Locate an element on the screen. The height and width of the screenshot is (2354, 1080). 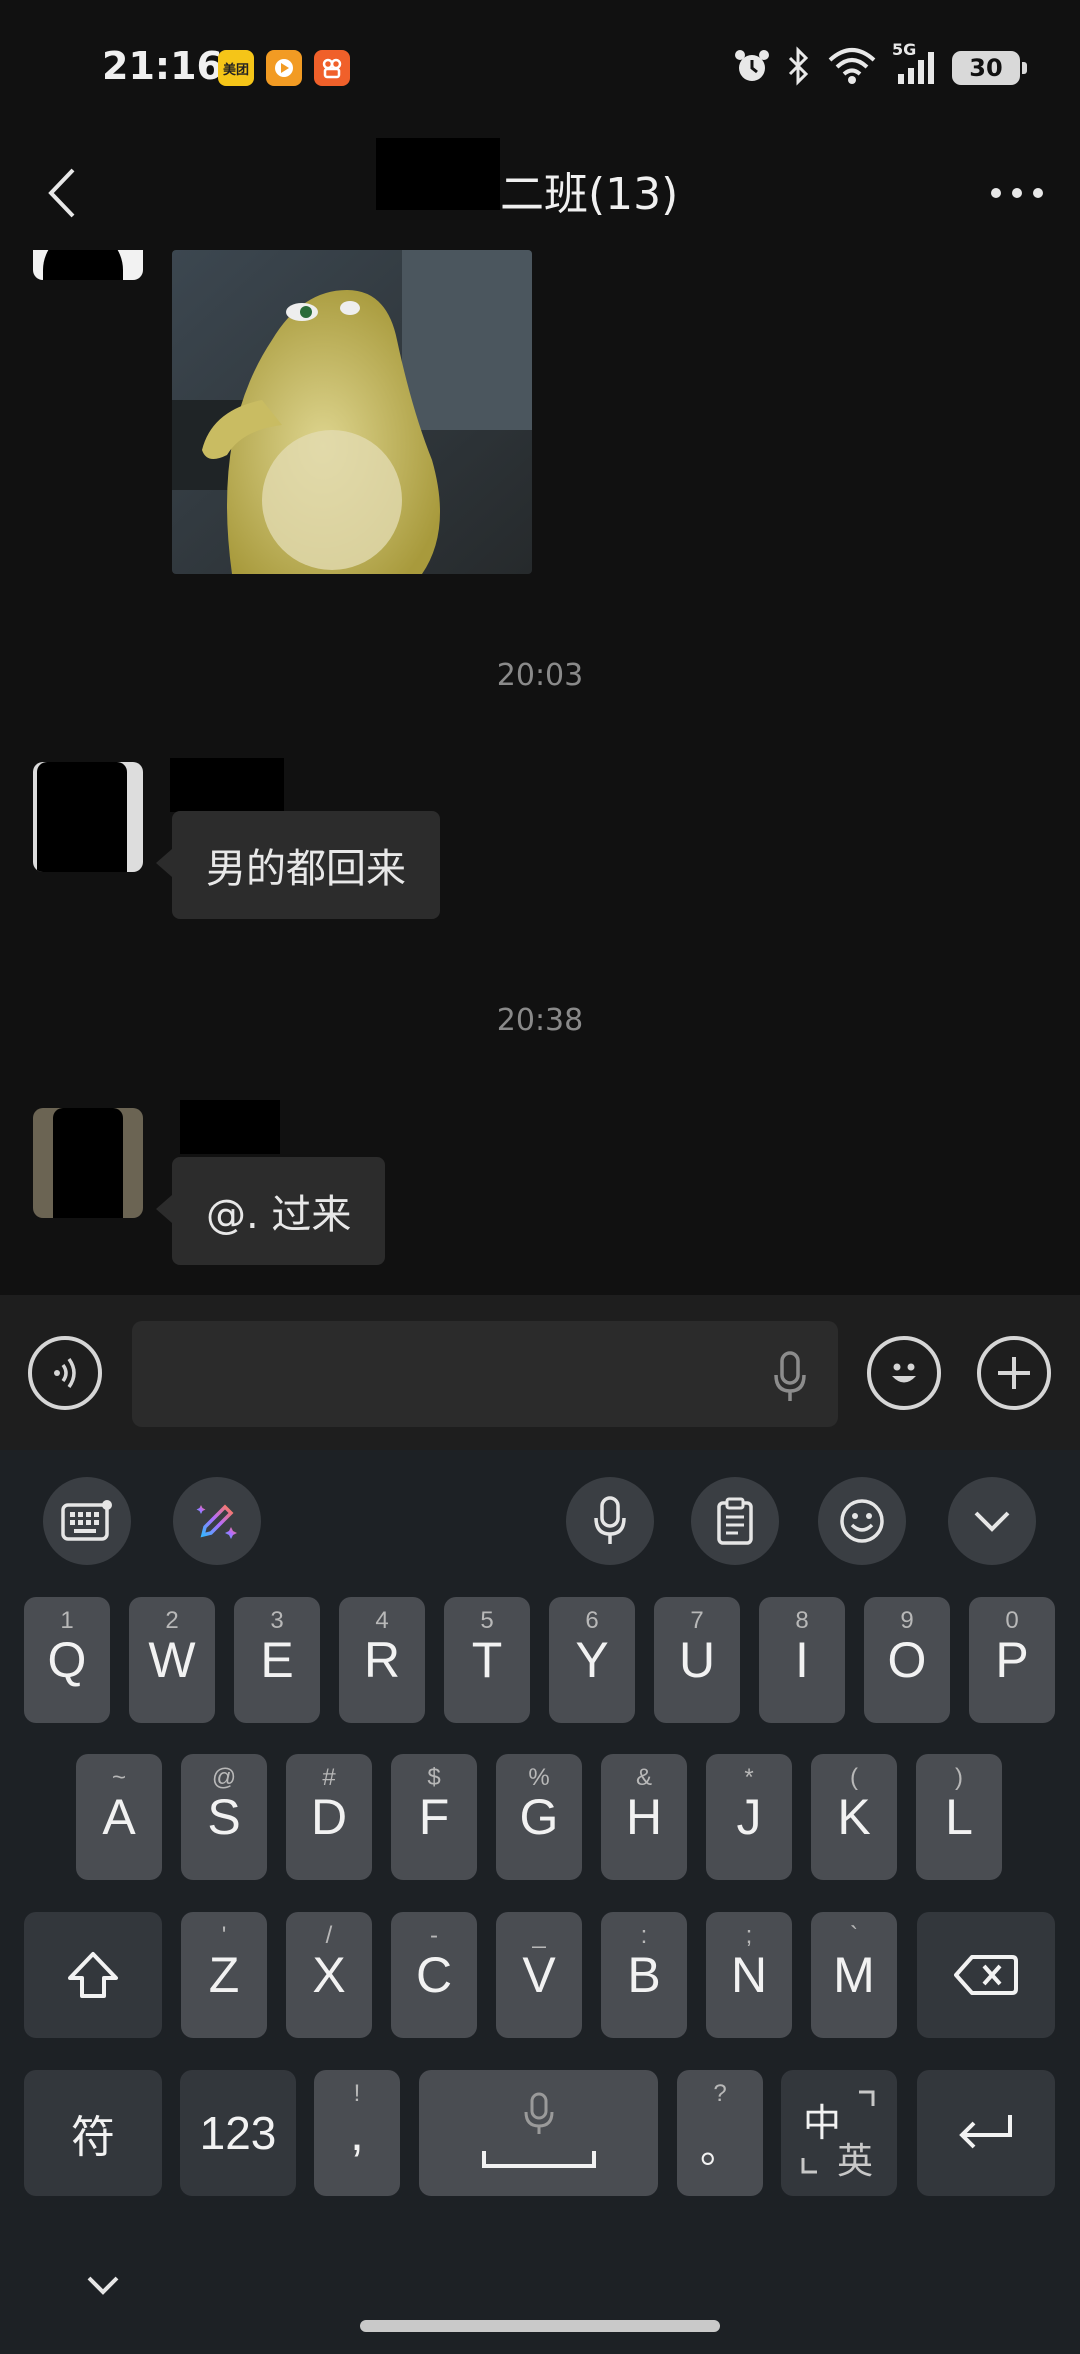
timestamp: 20:03 is located at coordinates (540, 675).